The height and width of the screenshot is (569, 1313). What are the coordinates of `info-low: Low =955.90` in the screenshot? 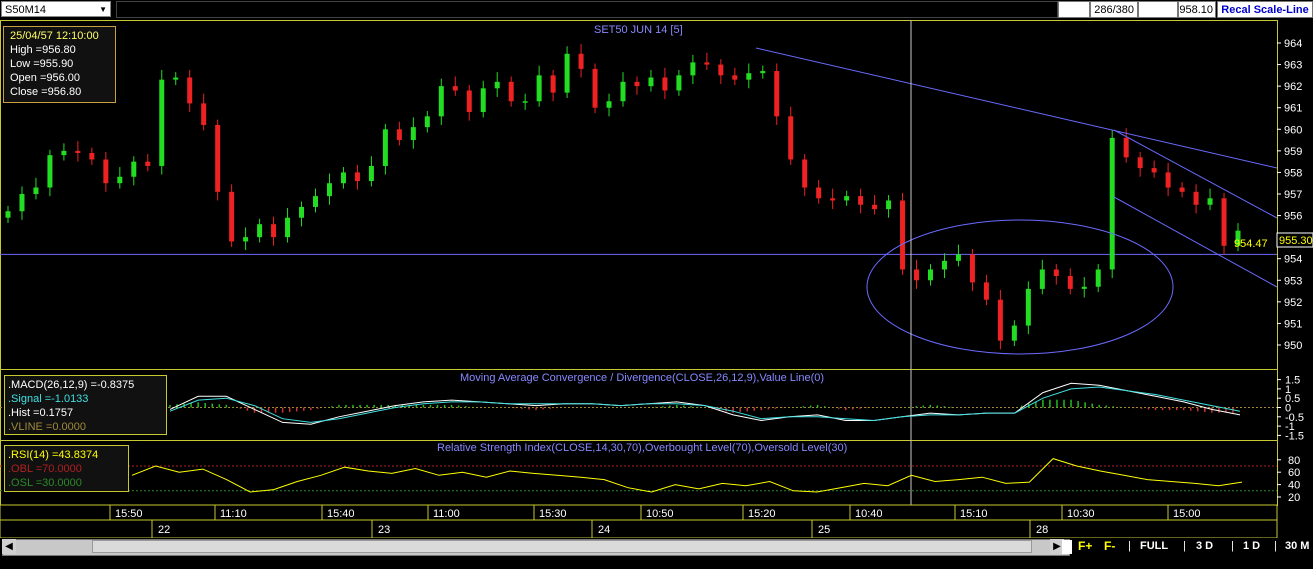 It's located at (42, 64).